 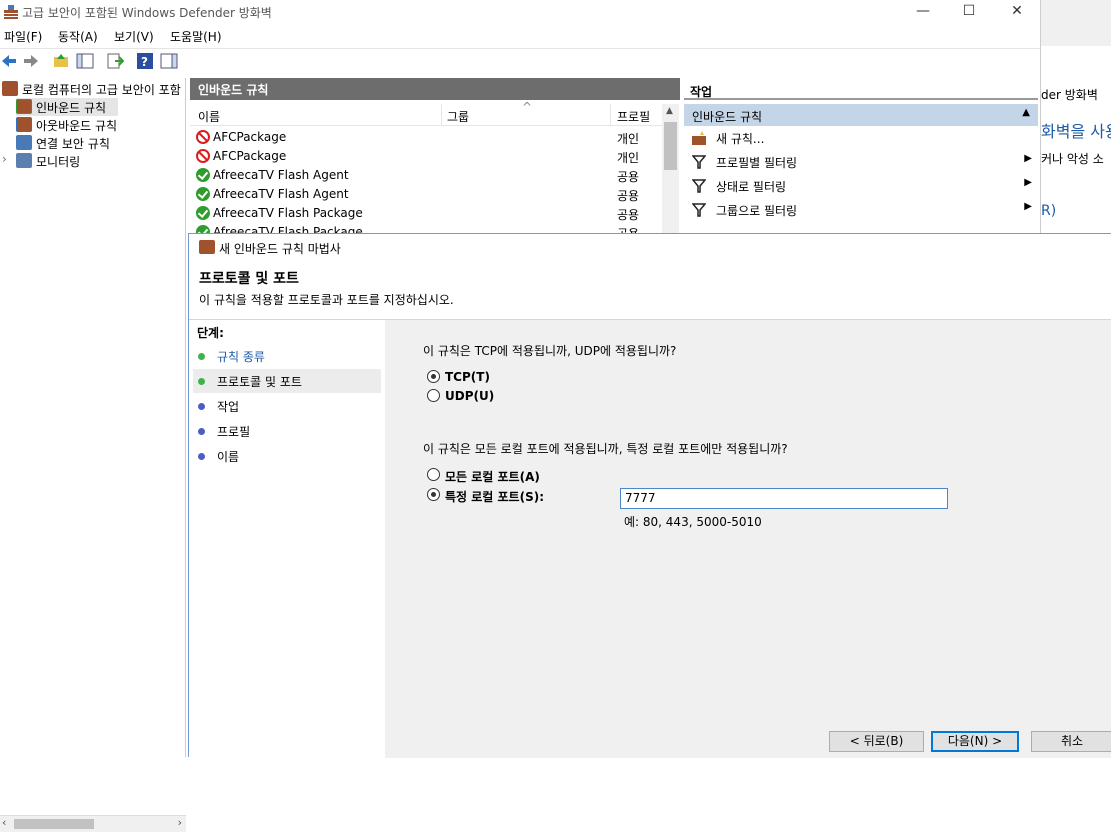 I want to click on back-button: < 뒤로(B), so click(x=876, y=741).